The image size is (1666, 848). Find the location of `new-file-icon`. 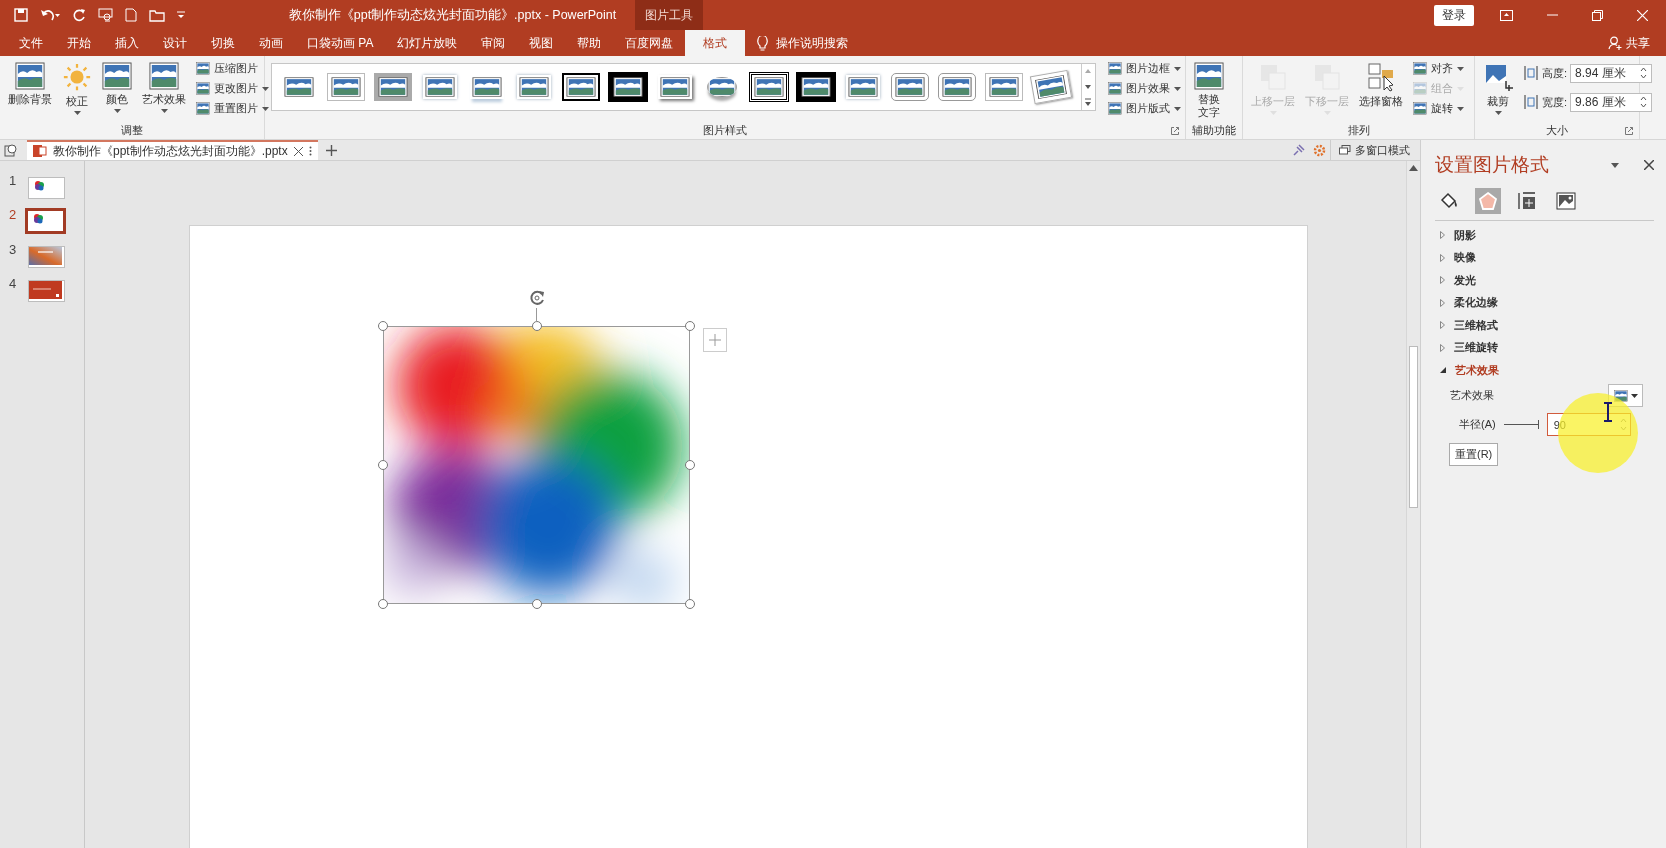

new-file-icon is located at coordinates (131, 15).